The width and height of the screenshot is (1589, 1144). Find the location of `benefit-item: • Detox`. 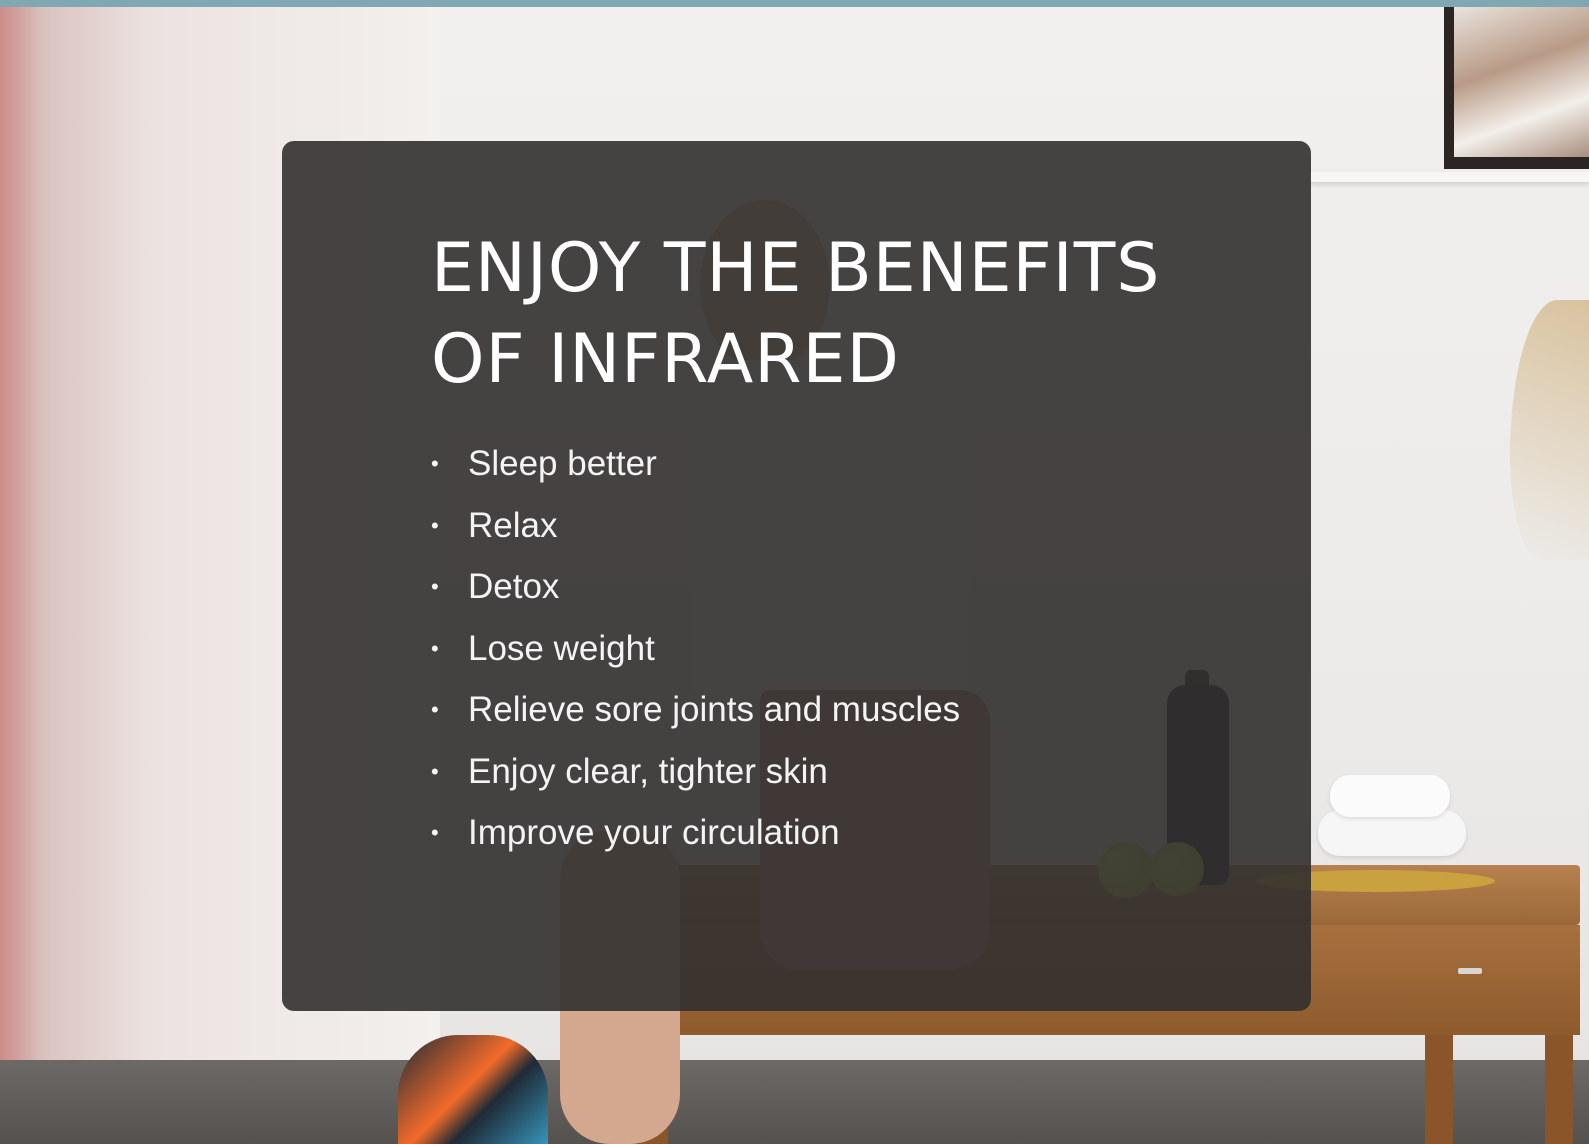

benefit-item: • Detox is located at coordinates (695, 587).